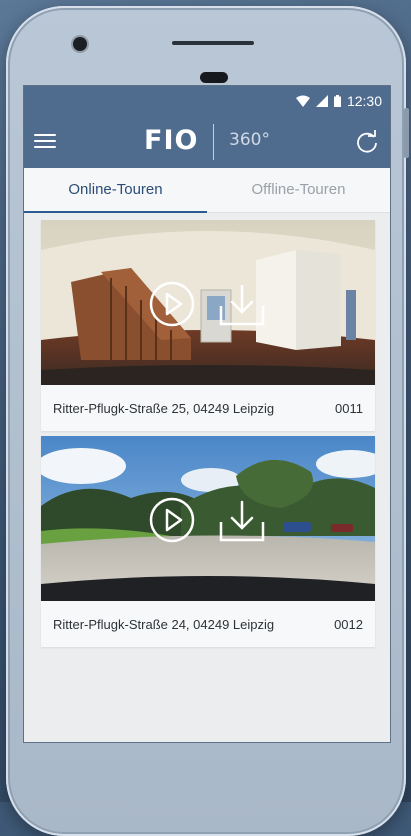  I want to click on tab-bar: Online-Touren Offline-Touren, so click(207, 190).